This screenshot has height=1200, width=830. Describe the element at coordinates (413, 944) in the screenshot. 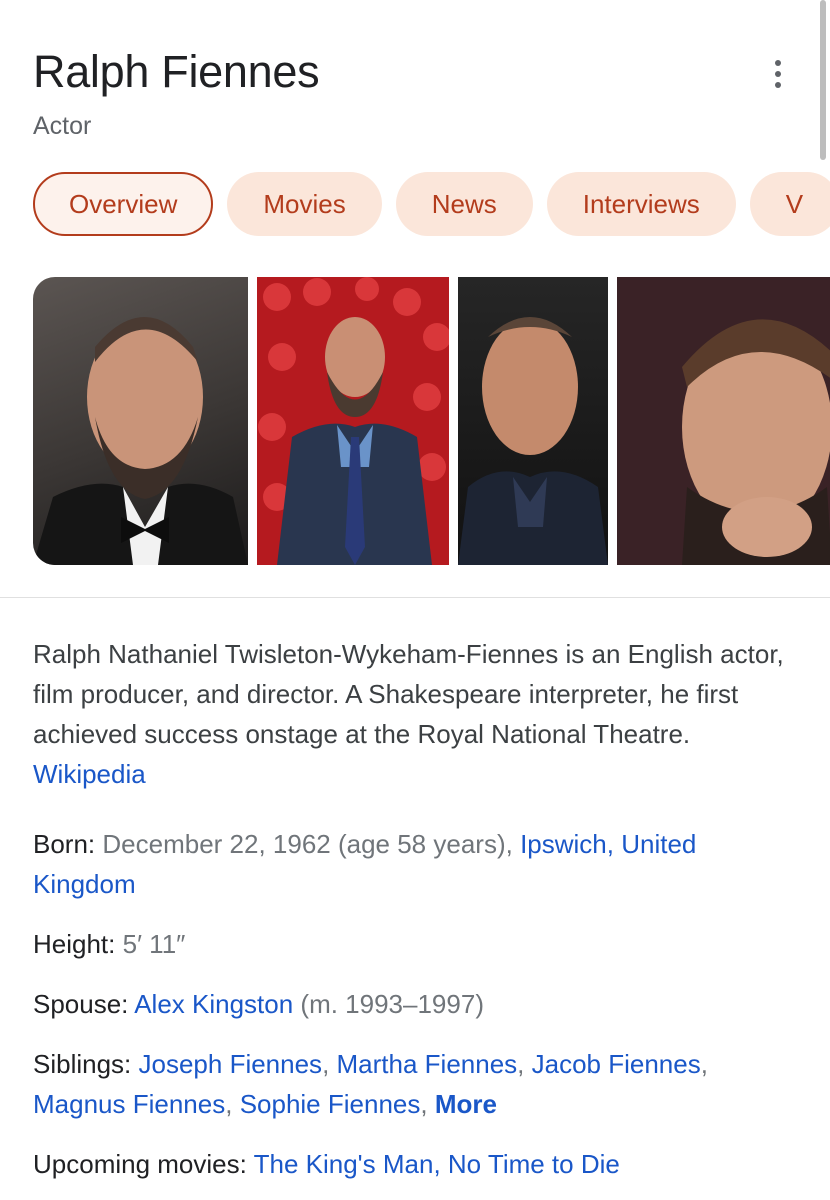

I see `fact-height: Height: 5′ 11″` at that location.